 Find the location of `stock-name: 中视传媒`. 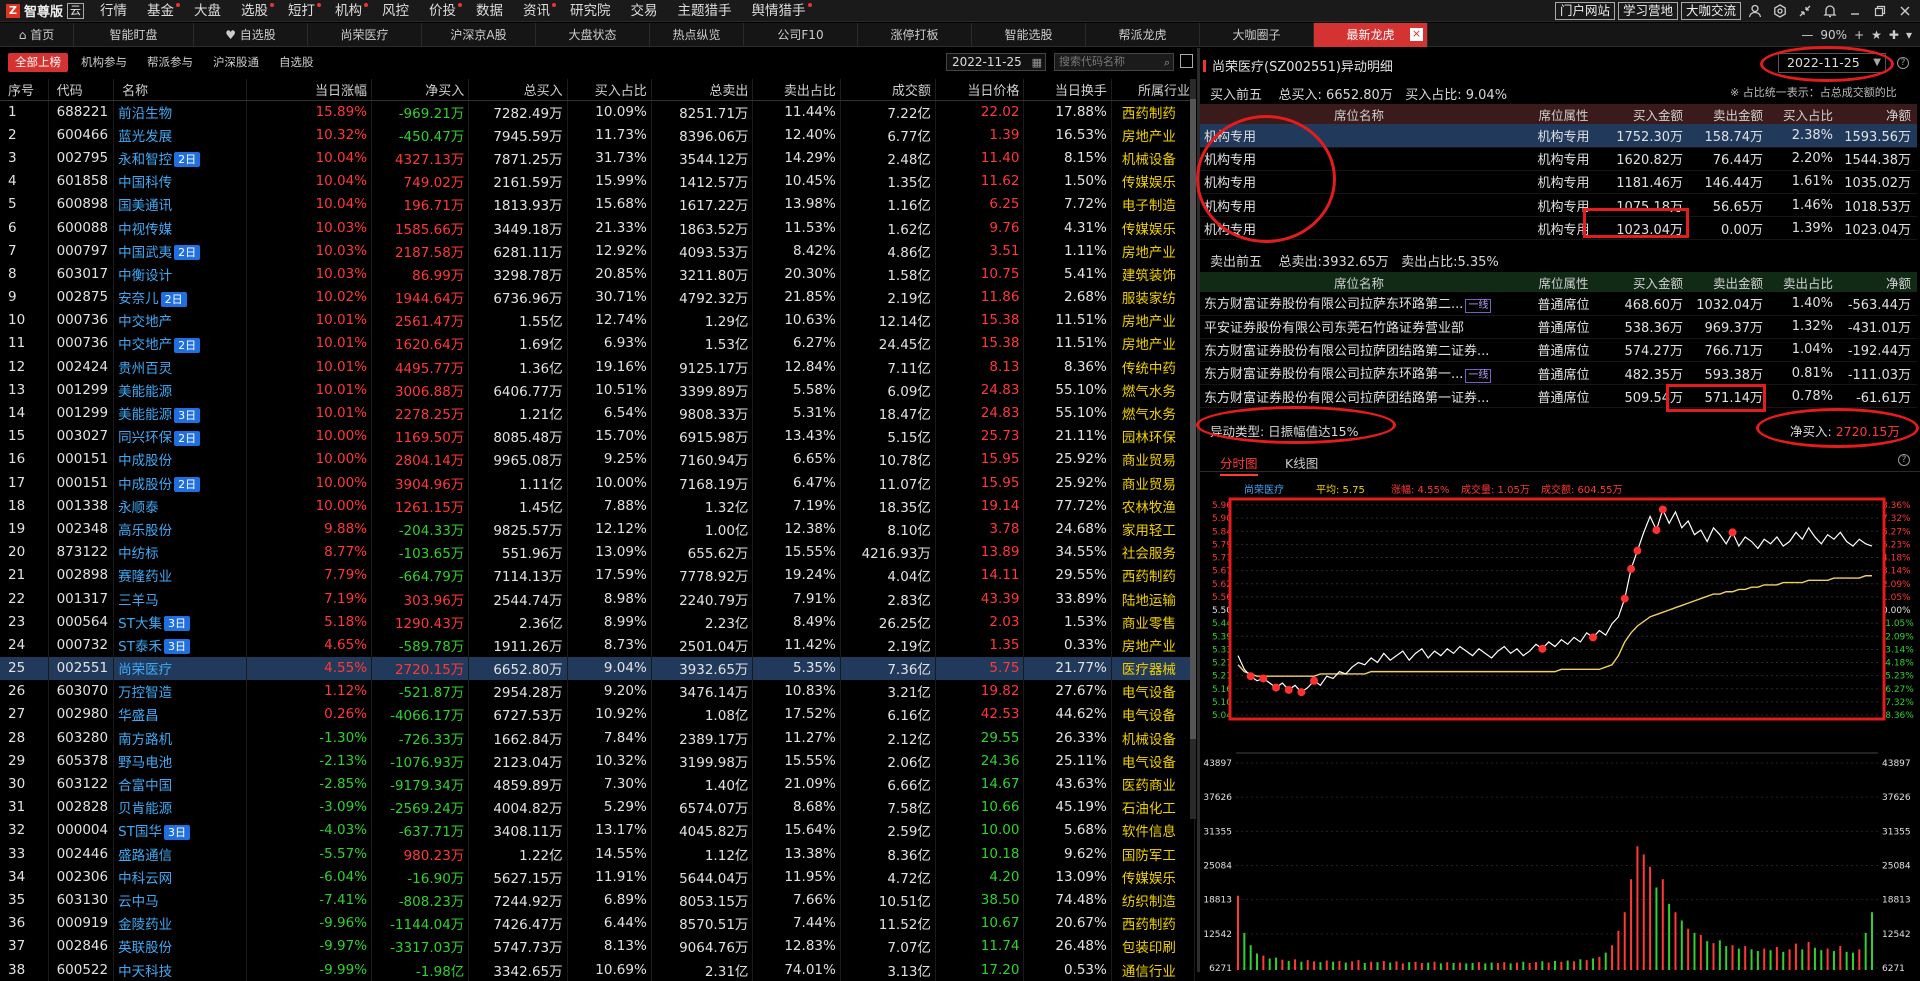

stock-name: 中视传媒 is located at coordinates (180, 227).